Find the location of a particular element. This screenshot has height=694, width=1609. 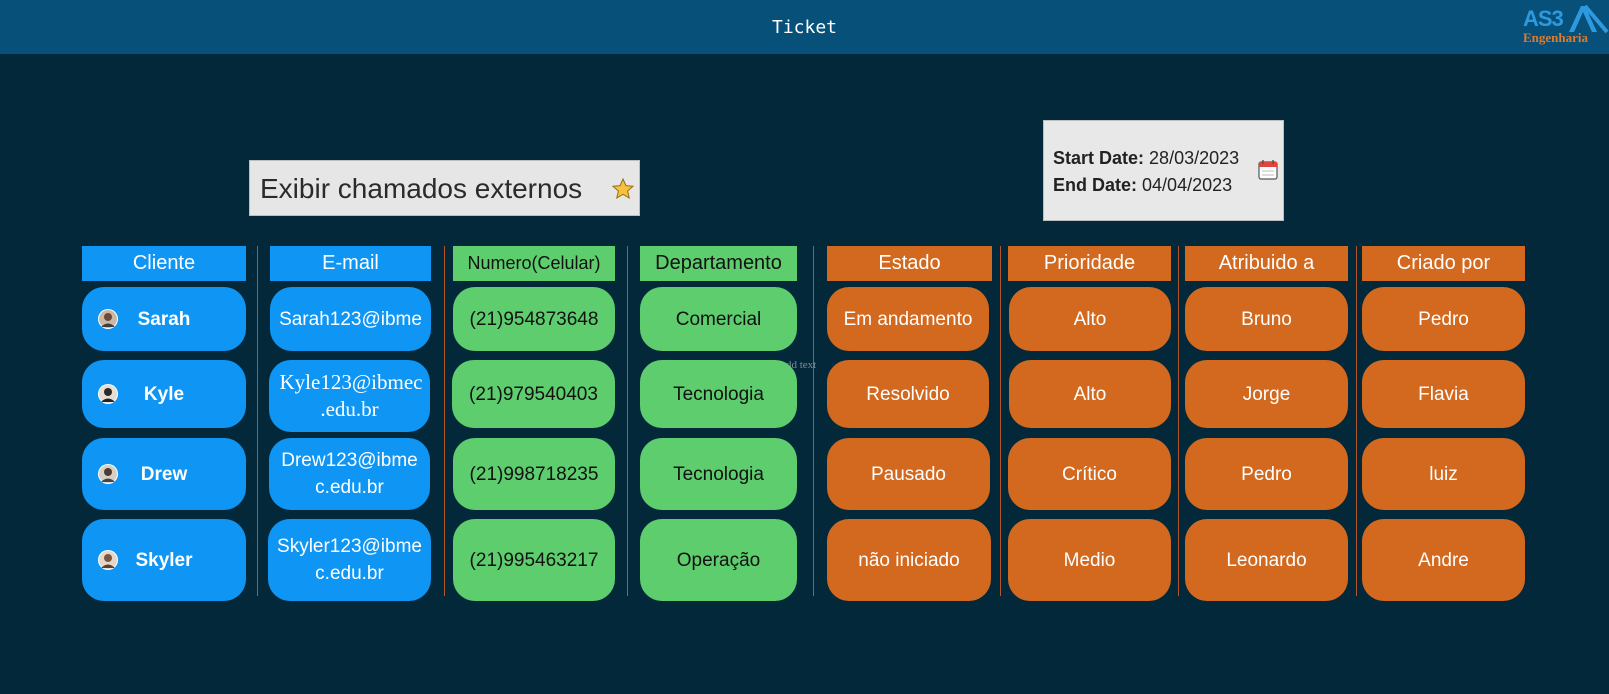

client-name: Drew is located at coordinates (164, 474).